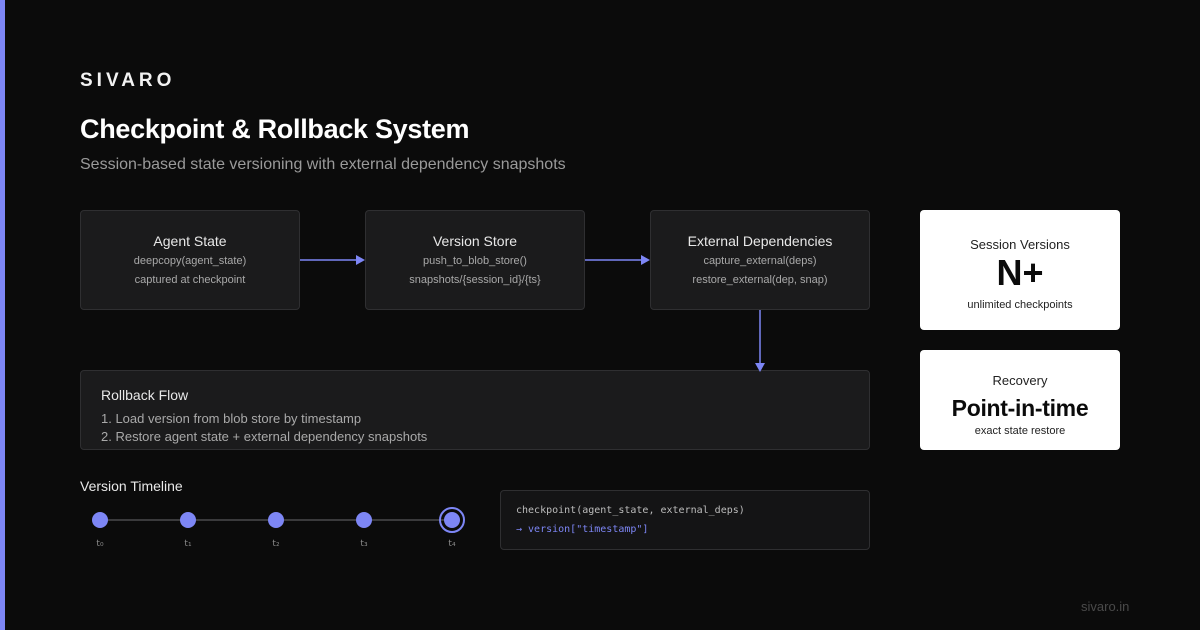 This screenshot has height=630, width=1200. Describe the element at coordinates (131, 486) in the screenshot. I see `timeline-label: Version Timeline` at that location.